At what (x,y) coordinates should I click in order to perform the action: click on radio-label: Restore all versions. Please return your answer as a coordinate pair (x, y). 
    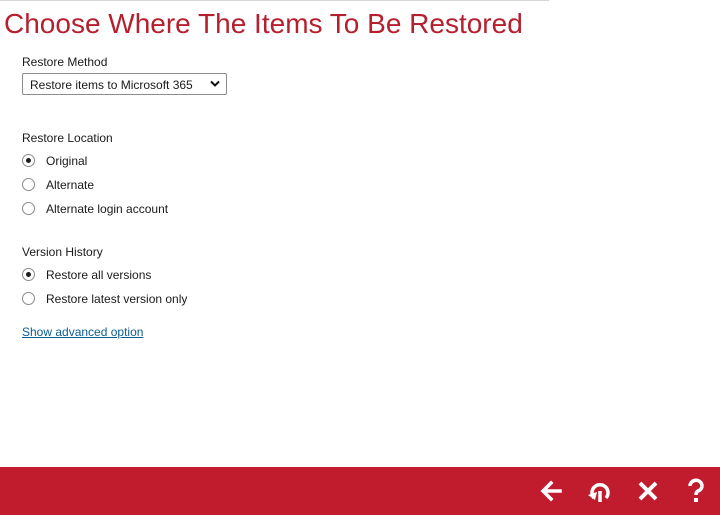
    Looking at the image, I should click on (99, 275).